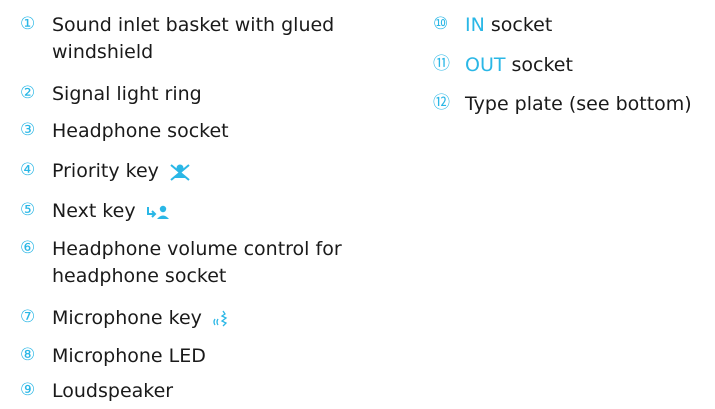  I want to click on legend-text: Type plate (see bottom), so click(578, 104).